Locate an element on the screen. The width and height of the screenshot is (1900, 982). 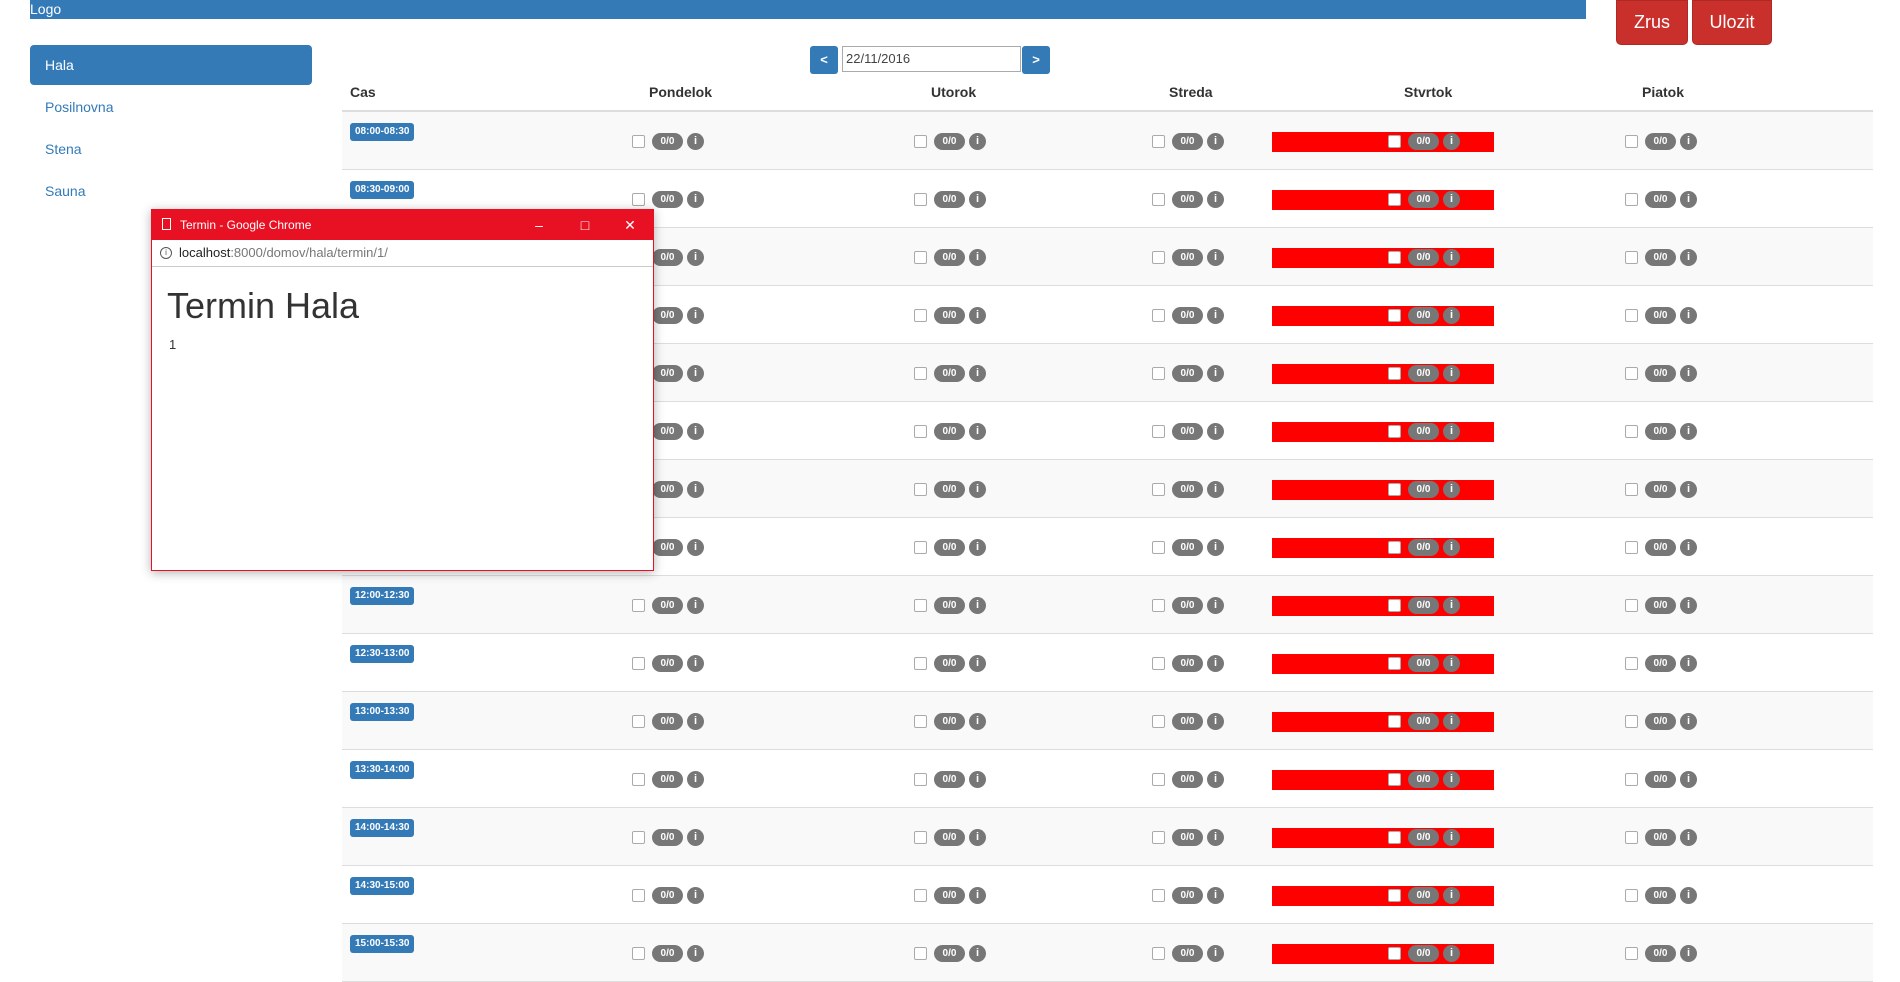
next-week-button: > is located at coordinates (1036, 60).